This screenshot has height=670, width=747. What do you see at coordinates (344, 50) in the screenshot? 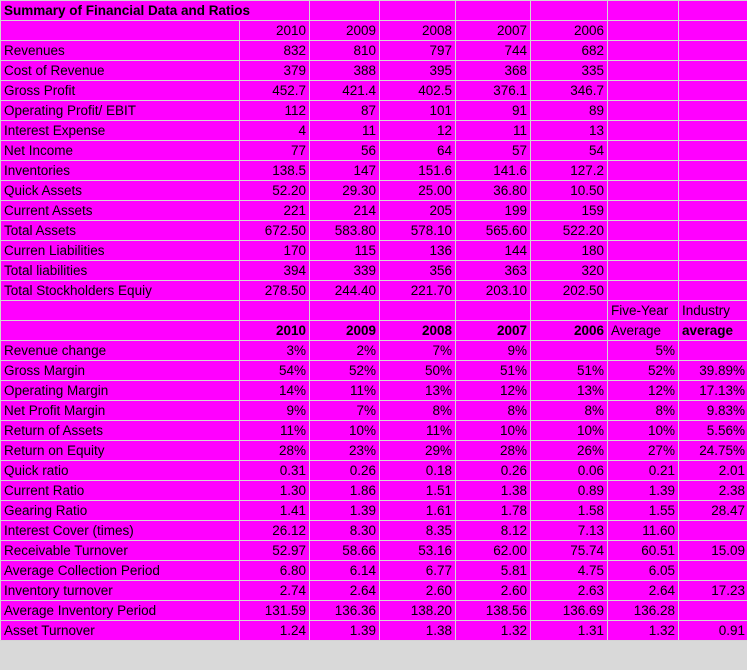
I see `data-cell: 810` at bounding box center [344, 50].